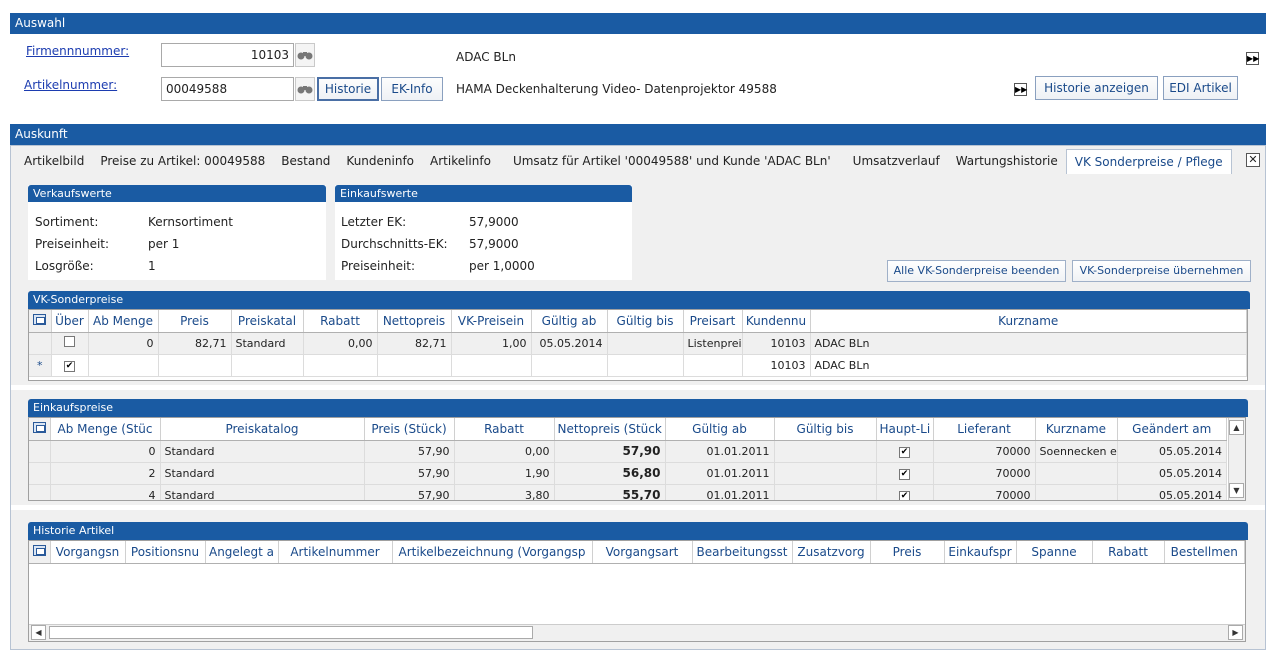 Image resolution: width=1271 pixels, height=654 pixels. I want to click on column-header: Geändert am, so click(1172, 429).